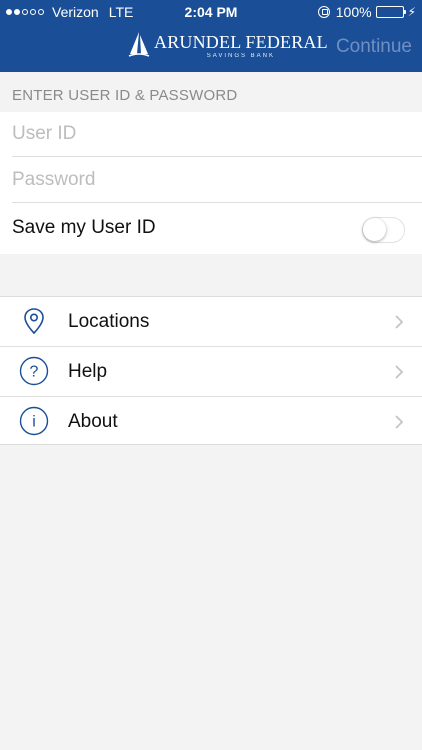 The width and height of the screenshot is (422, 750). What do you see at coordinates (125, 95) in the screenshot?
I see `login-section-title: ENTER USER ID & PASSWORD` at bounding box center [125, 95].